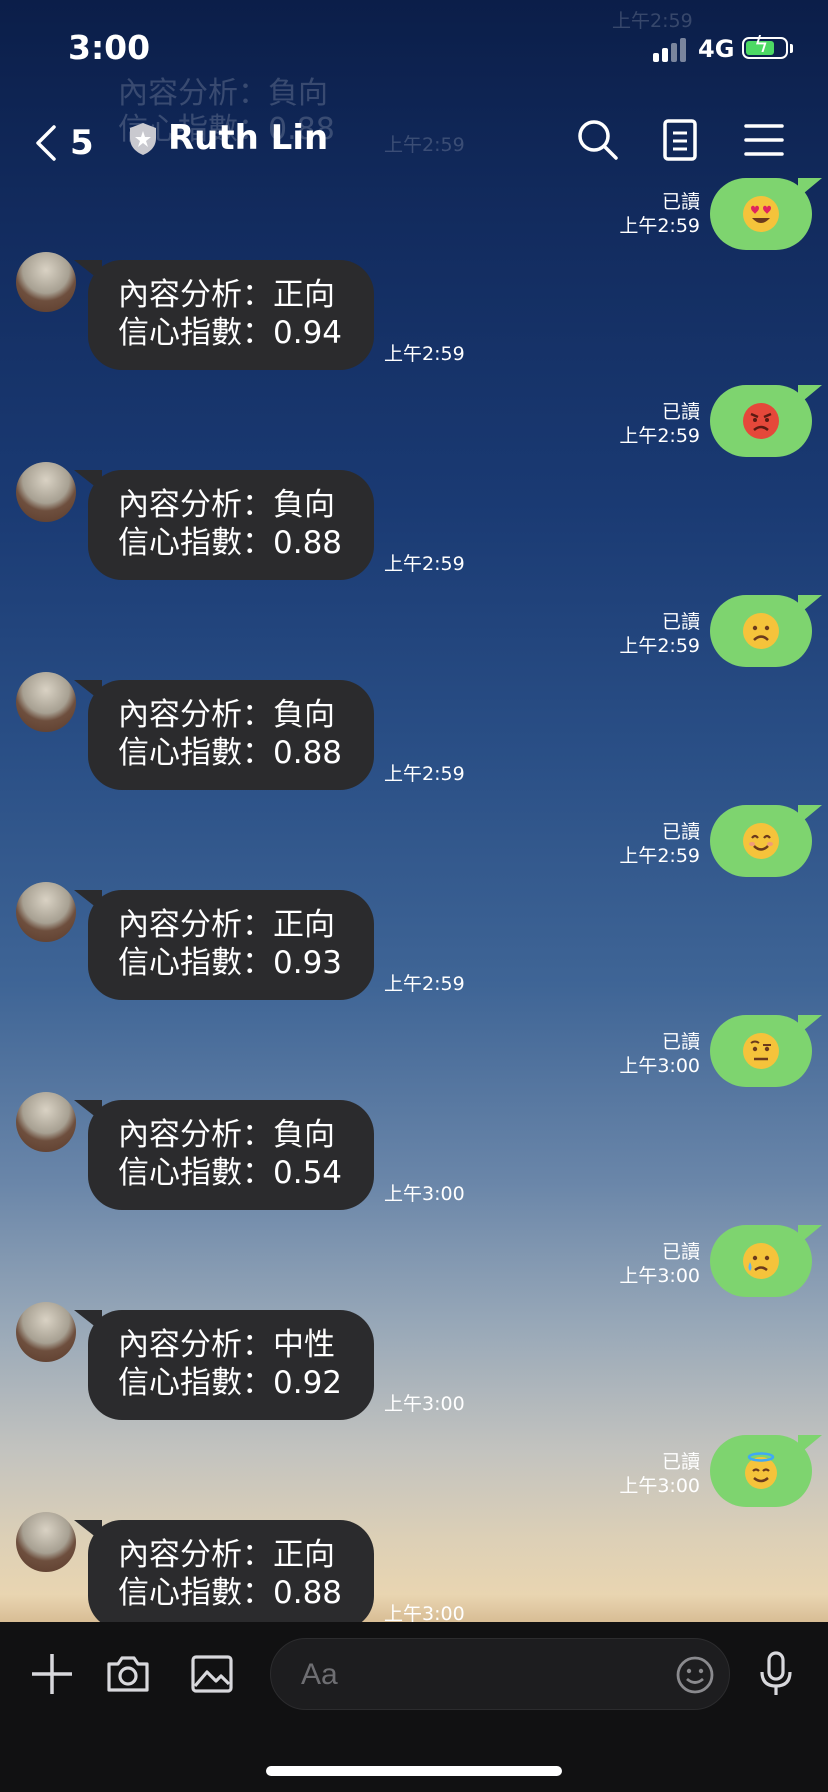 This screenshot has width=828, height=1792. What do you see at coordinates (212, 1674) in the screenshot?
I see `gallery-icon` at bounding box center [212, 1674].